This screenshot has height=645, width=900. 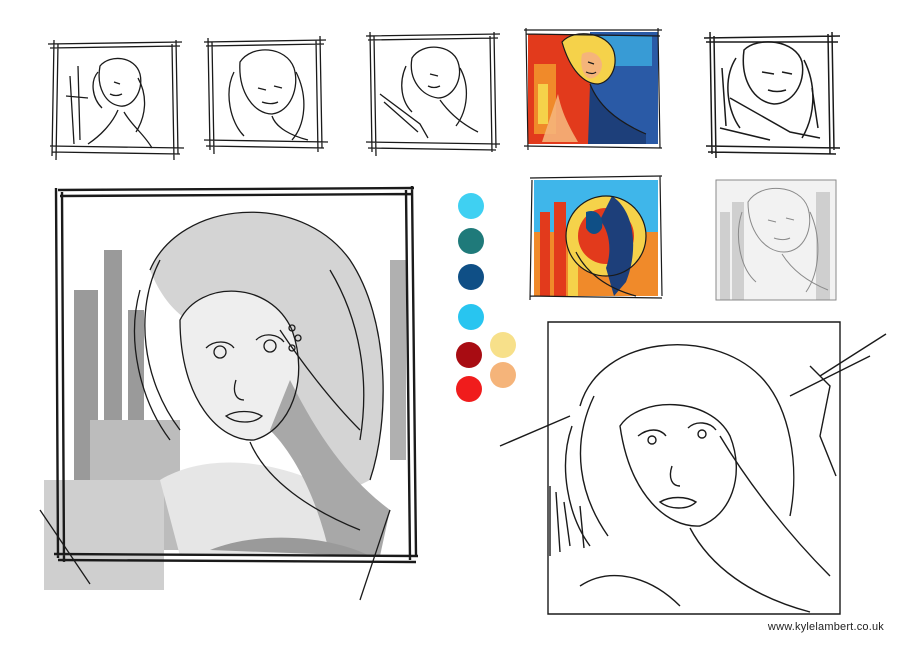 What do you see at coordinates (469, 389) in the screenshot?
I see `palette-swatch-red` at bounding box center [469, 389].